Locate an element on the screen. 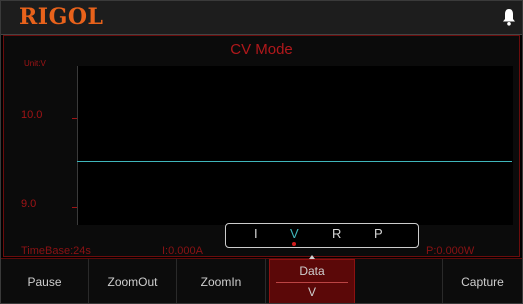 This screenshot has height=304, width=523. capture-label: Capture is located at coordinates (482, 282).